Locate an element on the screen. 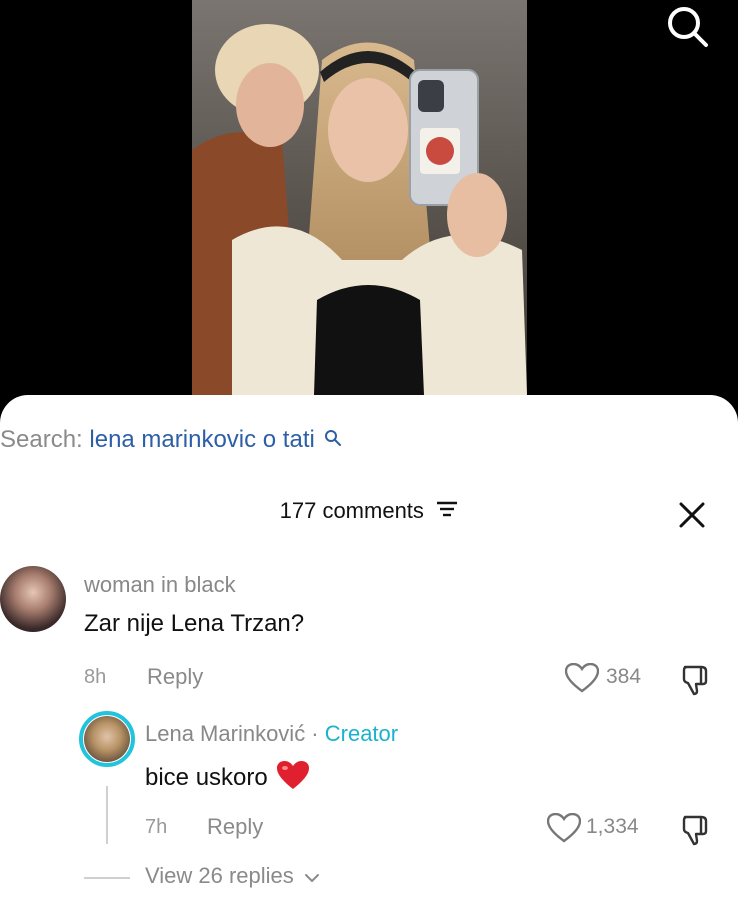 The image size is (738, 917). replies-divider is located at coordinates (107, 878).